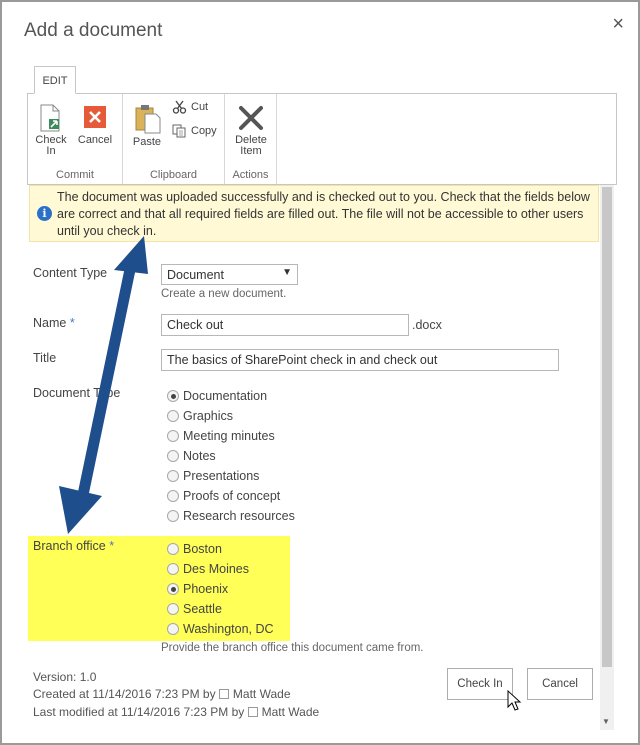 Image resolution: width=640 pixels, height=745 pixels. Describe the element at coordinates (65, 677) in the screenshot. I see `version-text: Version: 1.0` at that location.